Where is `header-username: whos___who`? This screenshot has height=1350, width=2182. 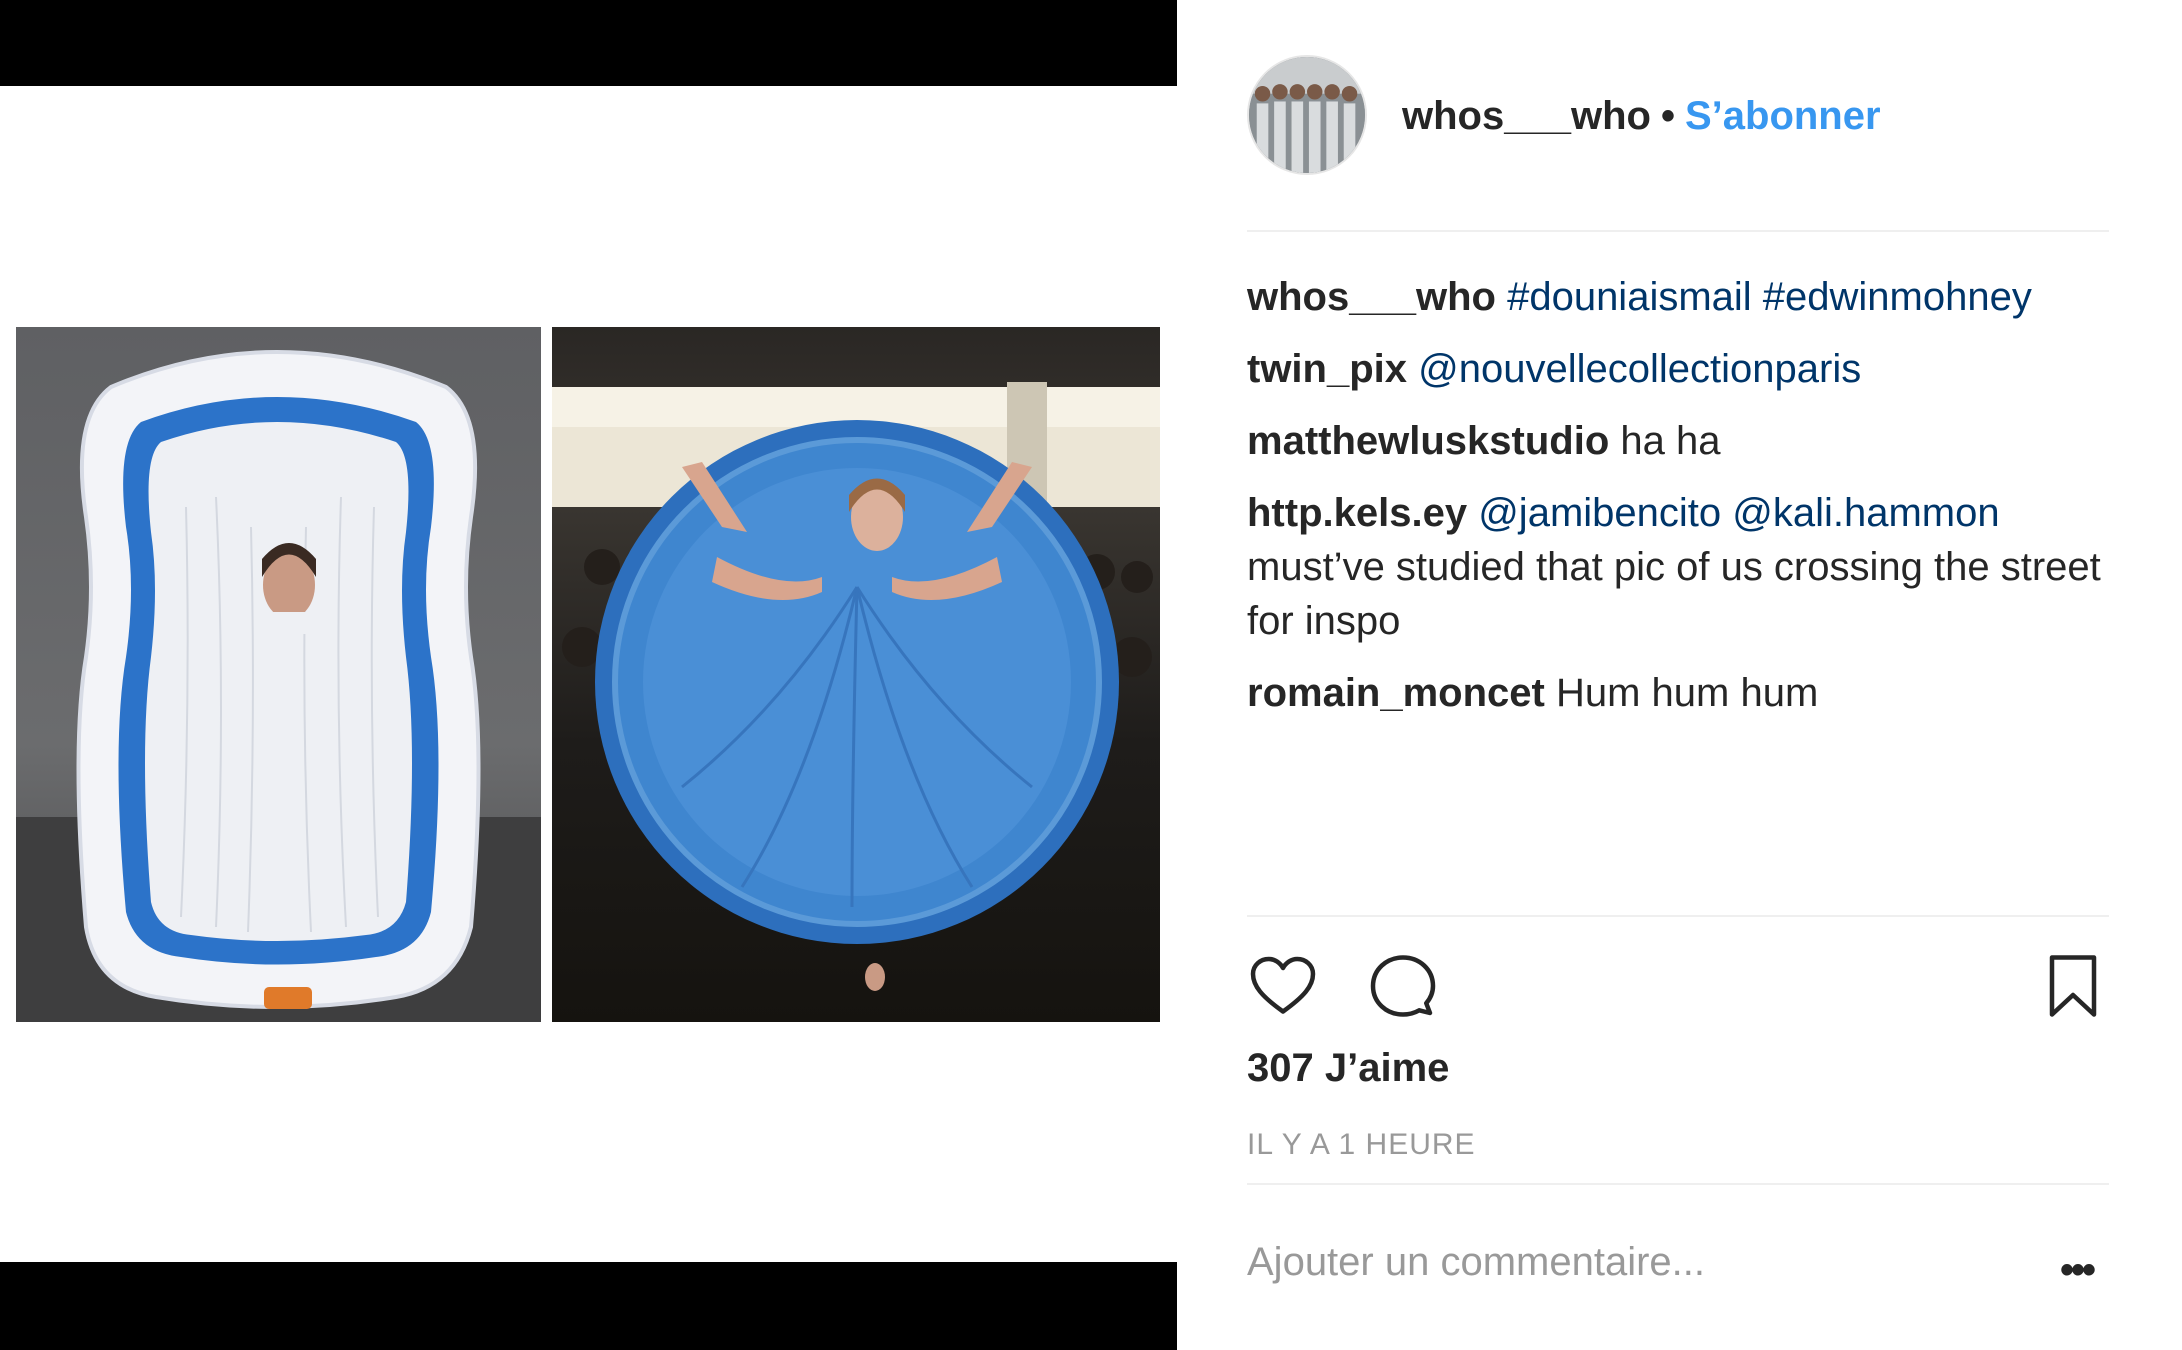
header-username: whos___who is located at coordinates (1526, 116).